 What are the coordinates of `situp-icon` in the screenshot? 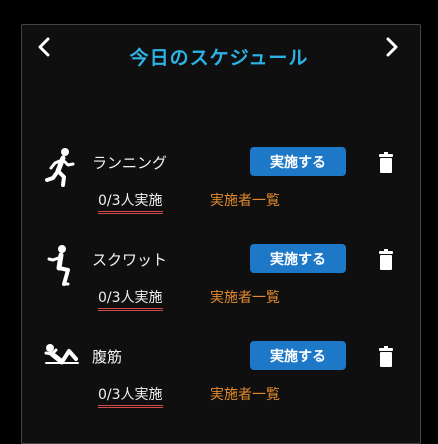 It's located at (62, 363).